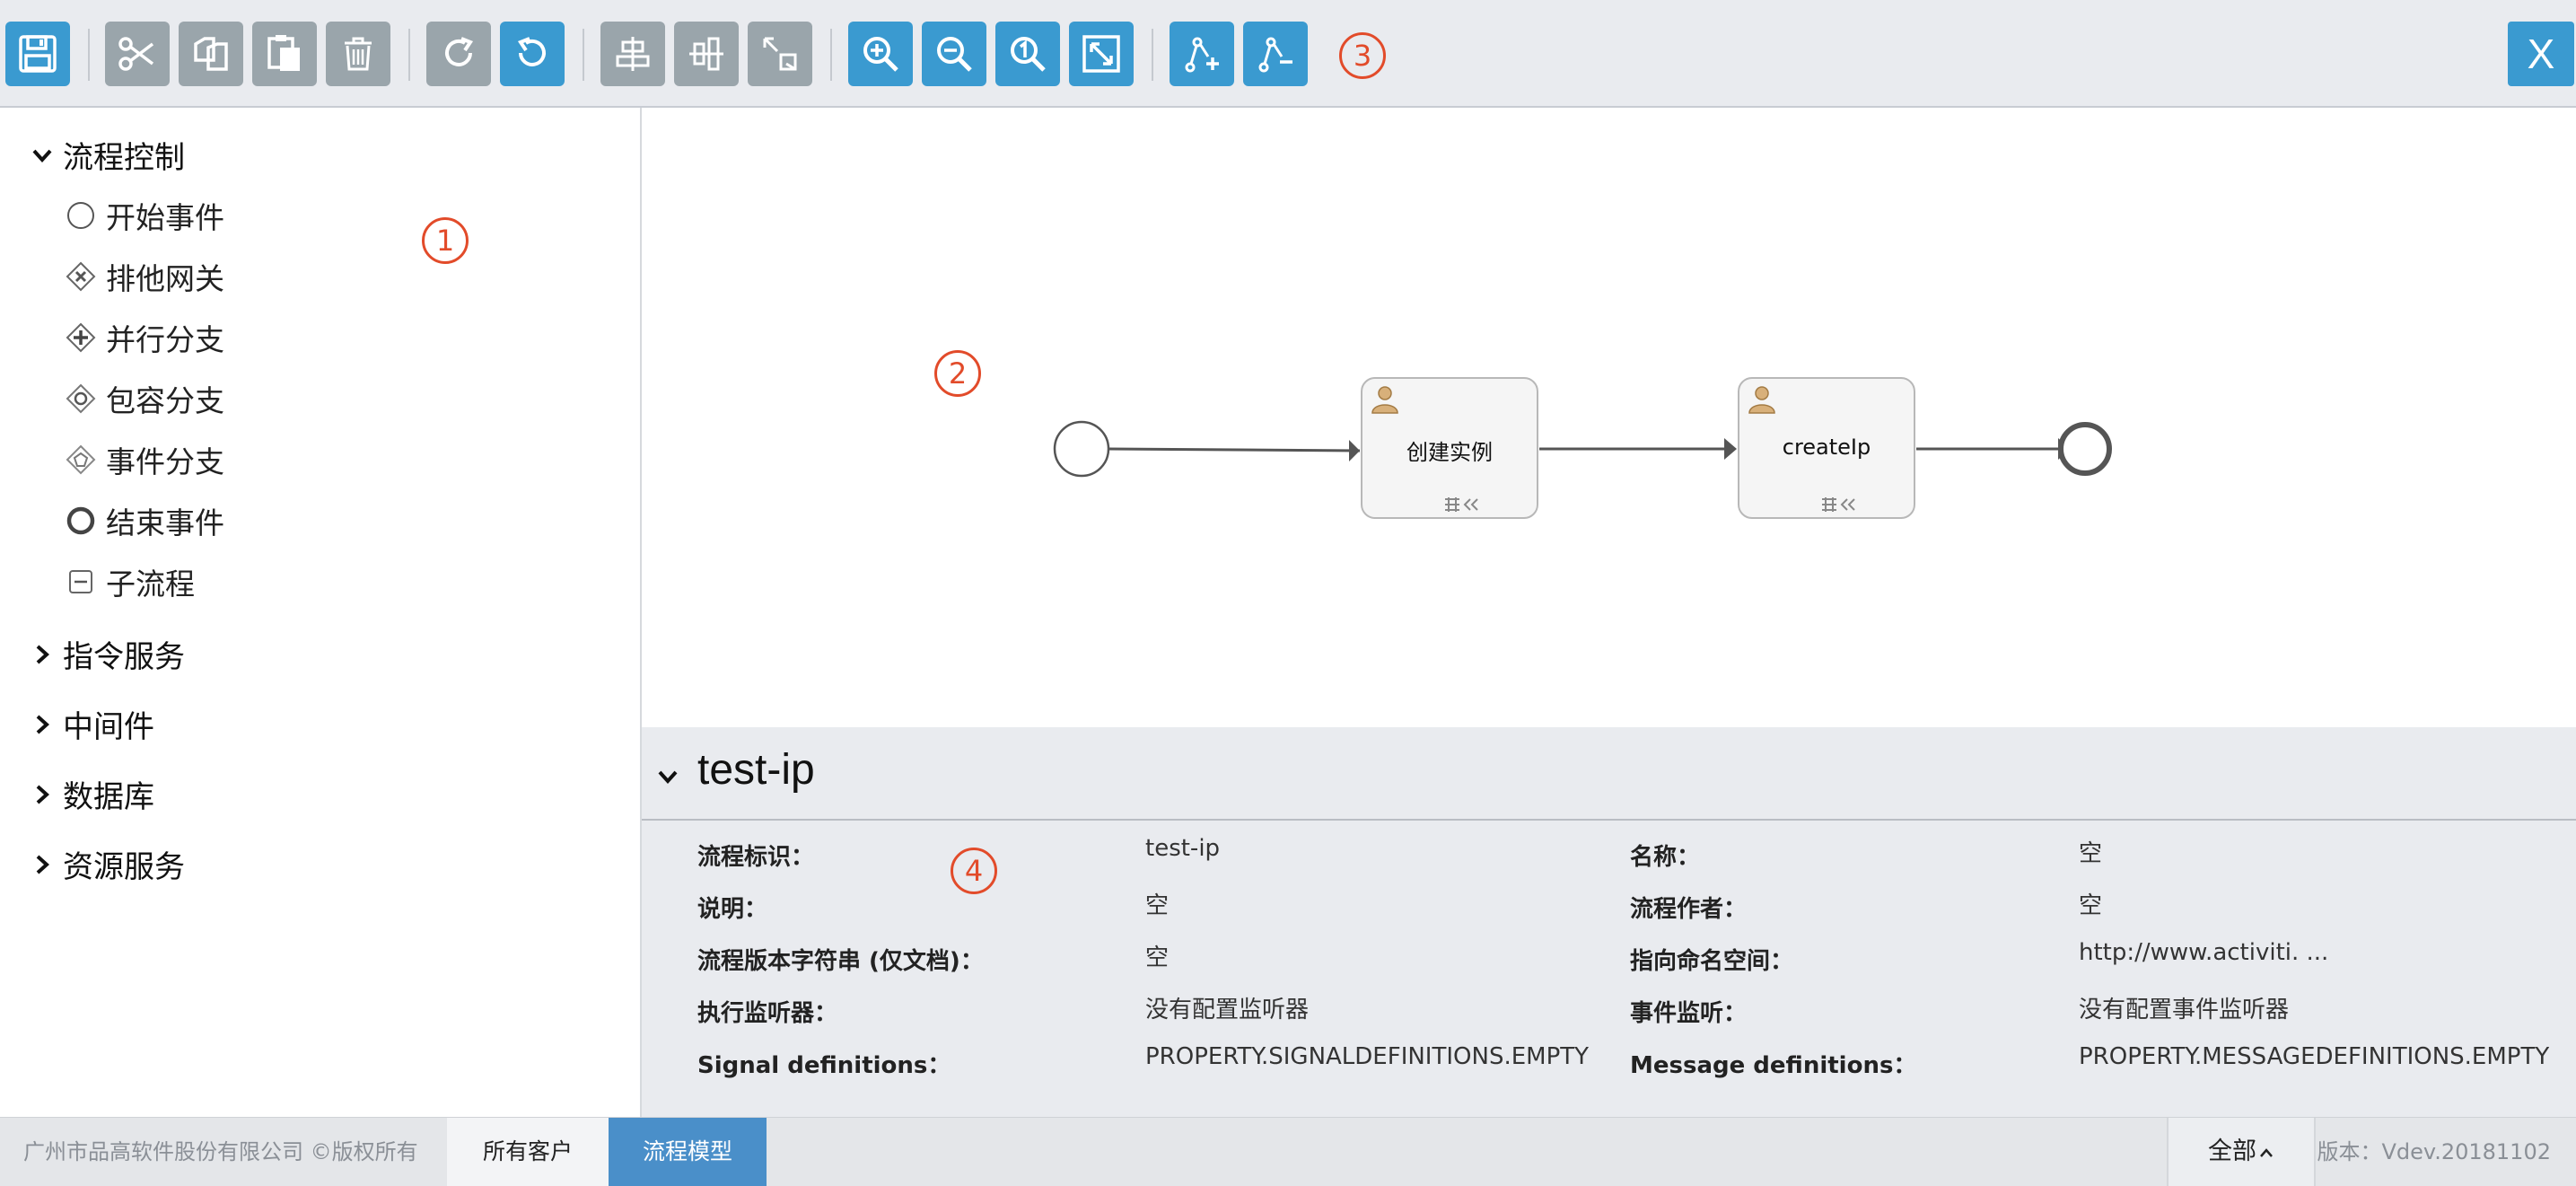 The height and width of the screenshot is (1186, 2576). Describe the element at coordinates (1234, 449) in the screenshot. I see `sequence-flow` at that location.